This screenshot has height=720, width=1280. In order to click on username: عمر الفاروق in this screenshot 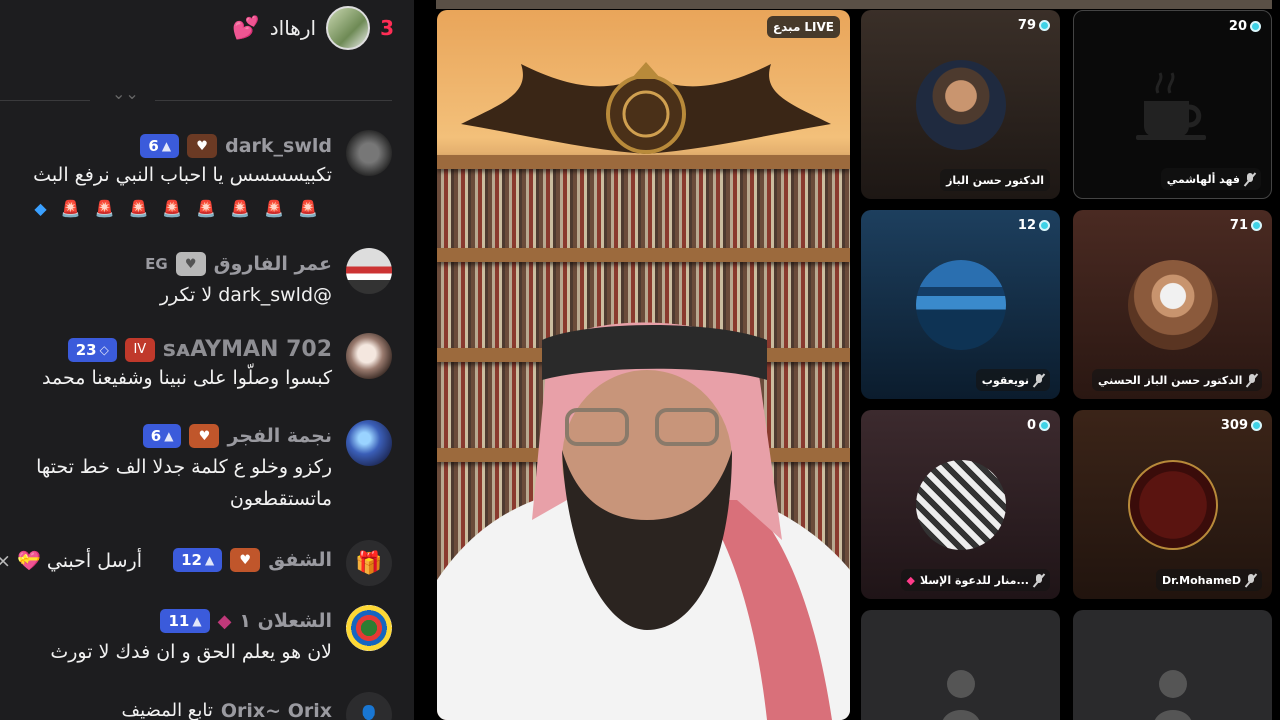, I will do `click(273, 264)`.